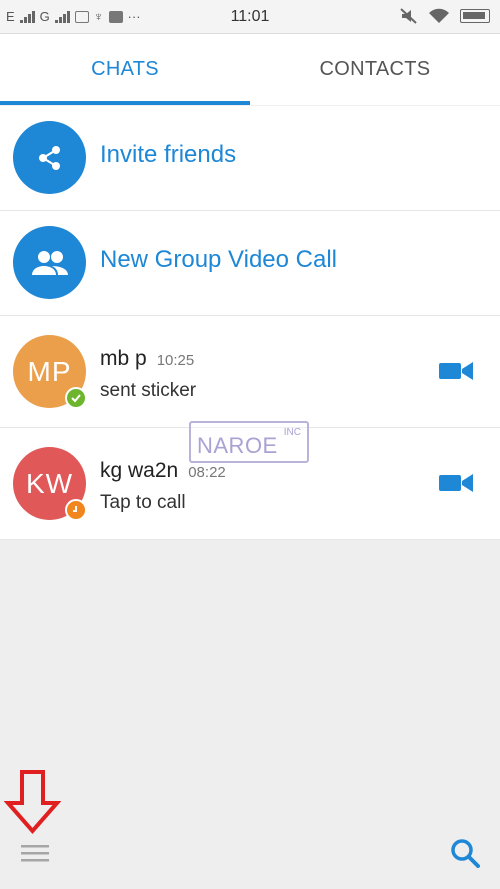  What do you see at coordinates (125, 103) in the screenshot?
I see `active-tab-indicator` at bounding box center [125, 103].